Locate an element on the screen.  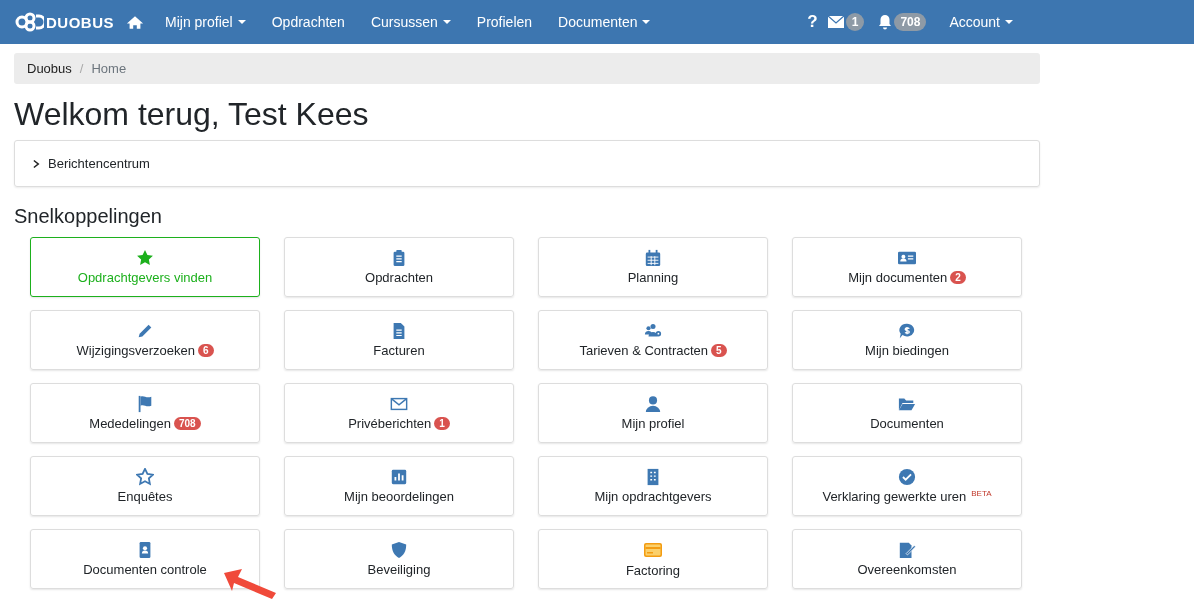
shortcut-tile: Verklaring gewerkte uren $^{BETA}$ is located at coordinates (907, 486).